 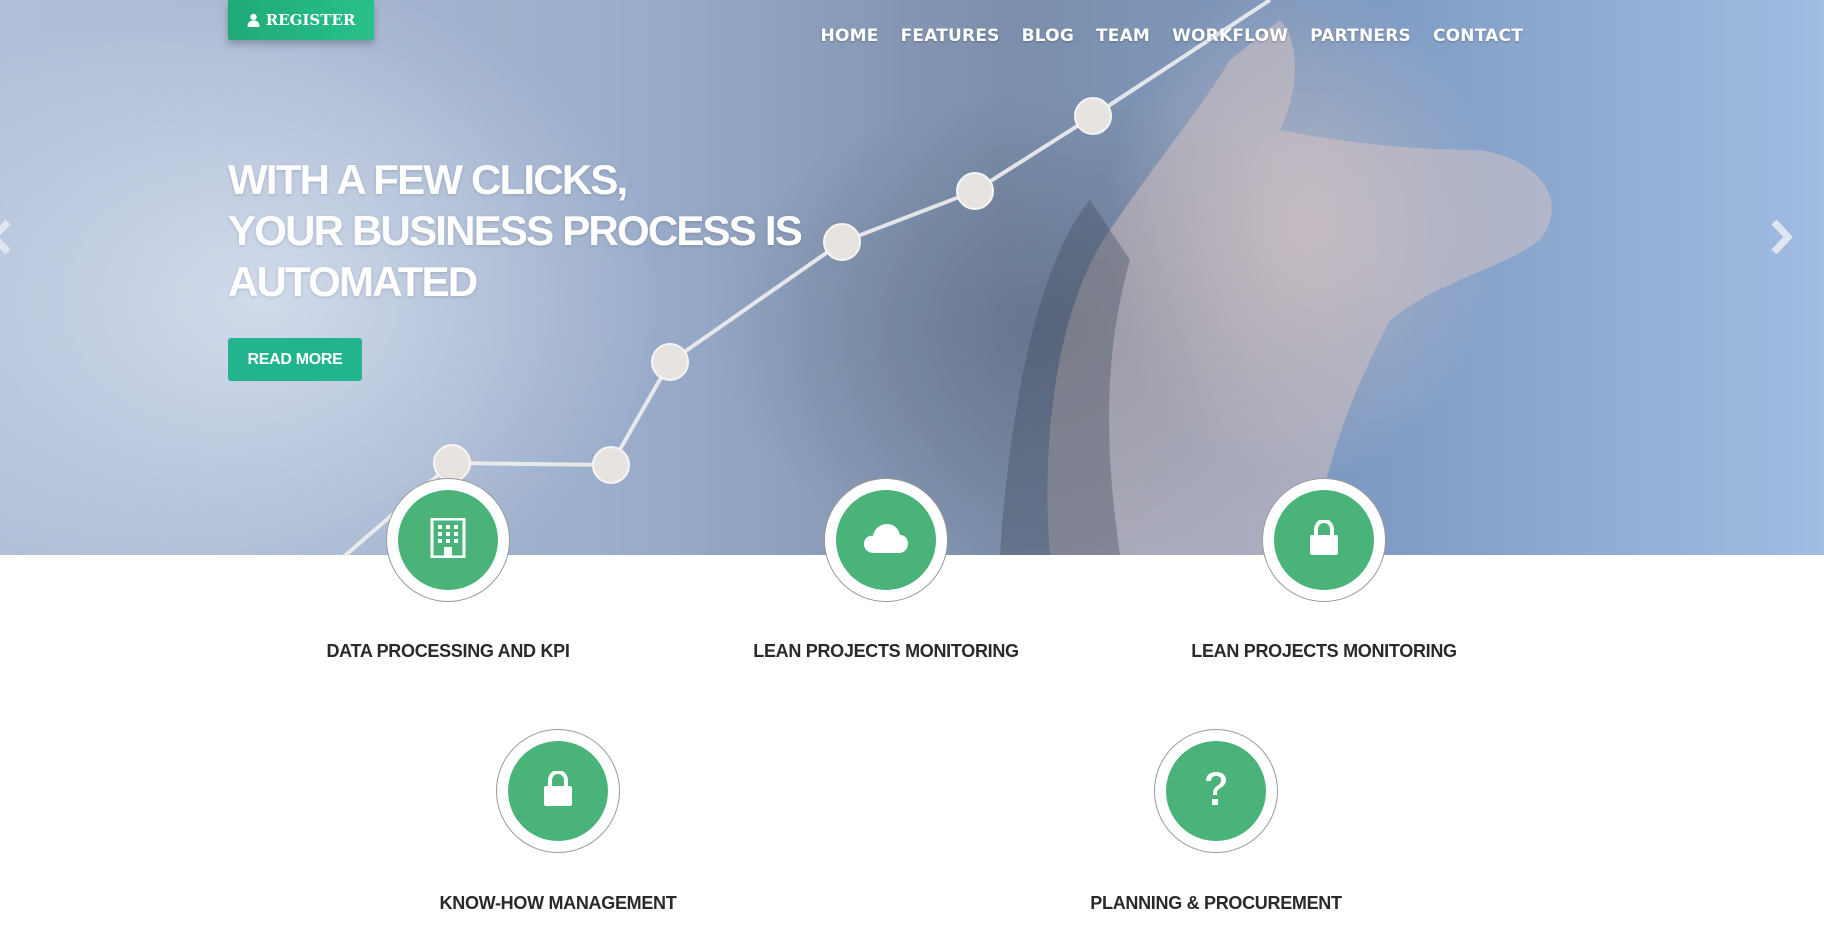 I want to click on feature-title: KNOW-HOW MANAGEMENT, so click(x=558, y=903).